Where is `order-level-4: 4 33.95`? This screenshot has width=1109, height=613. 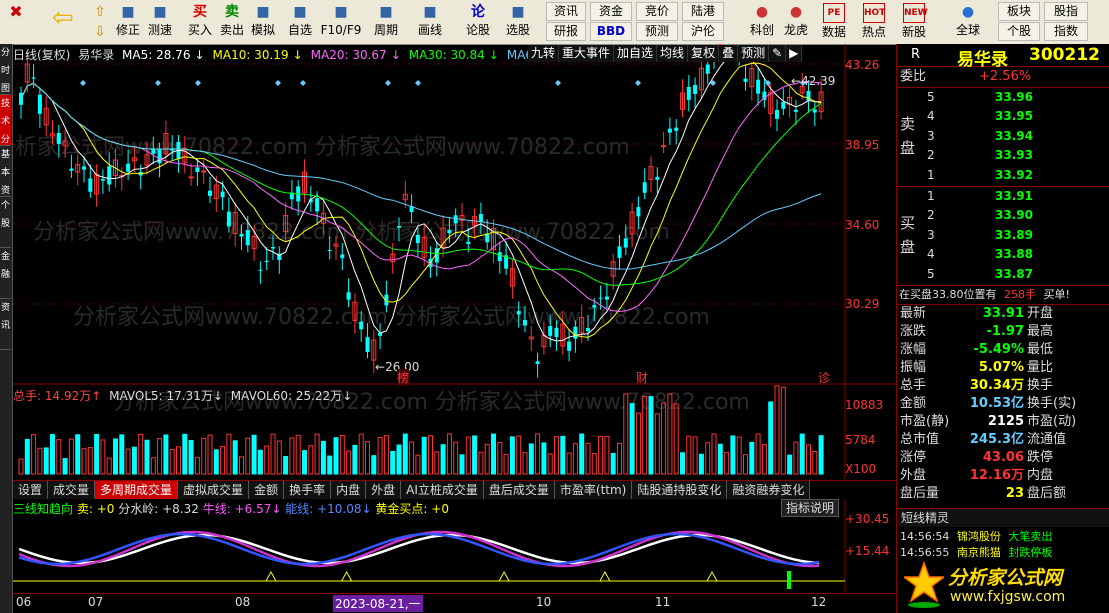
order-level-4: 4 33.95 is located at coordinates (1017, 117).